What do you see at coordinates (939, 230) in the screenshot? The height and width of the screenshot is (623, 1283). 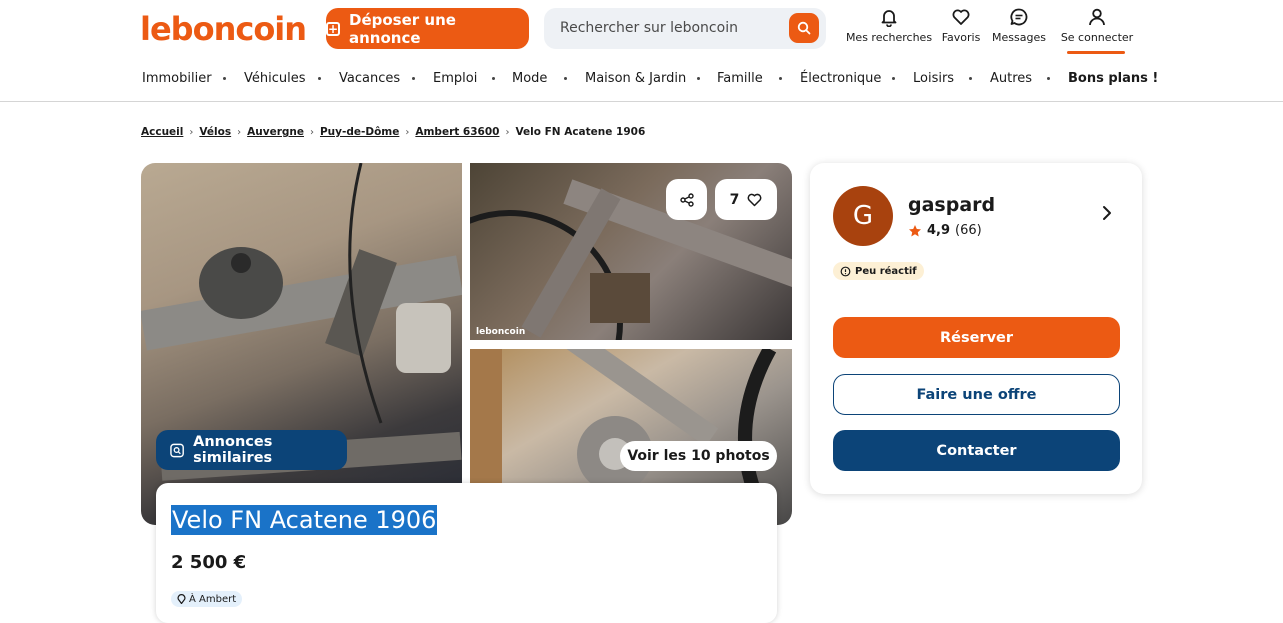 I see `rating-value: 4,9` at bounding box center [939, 230].